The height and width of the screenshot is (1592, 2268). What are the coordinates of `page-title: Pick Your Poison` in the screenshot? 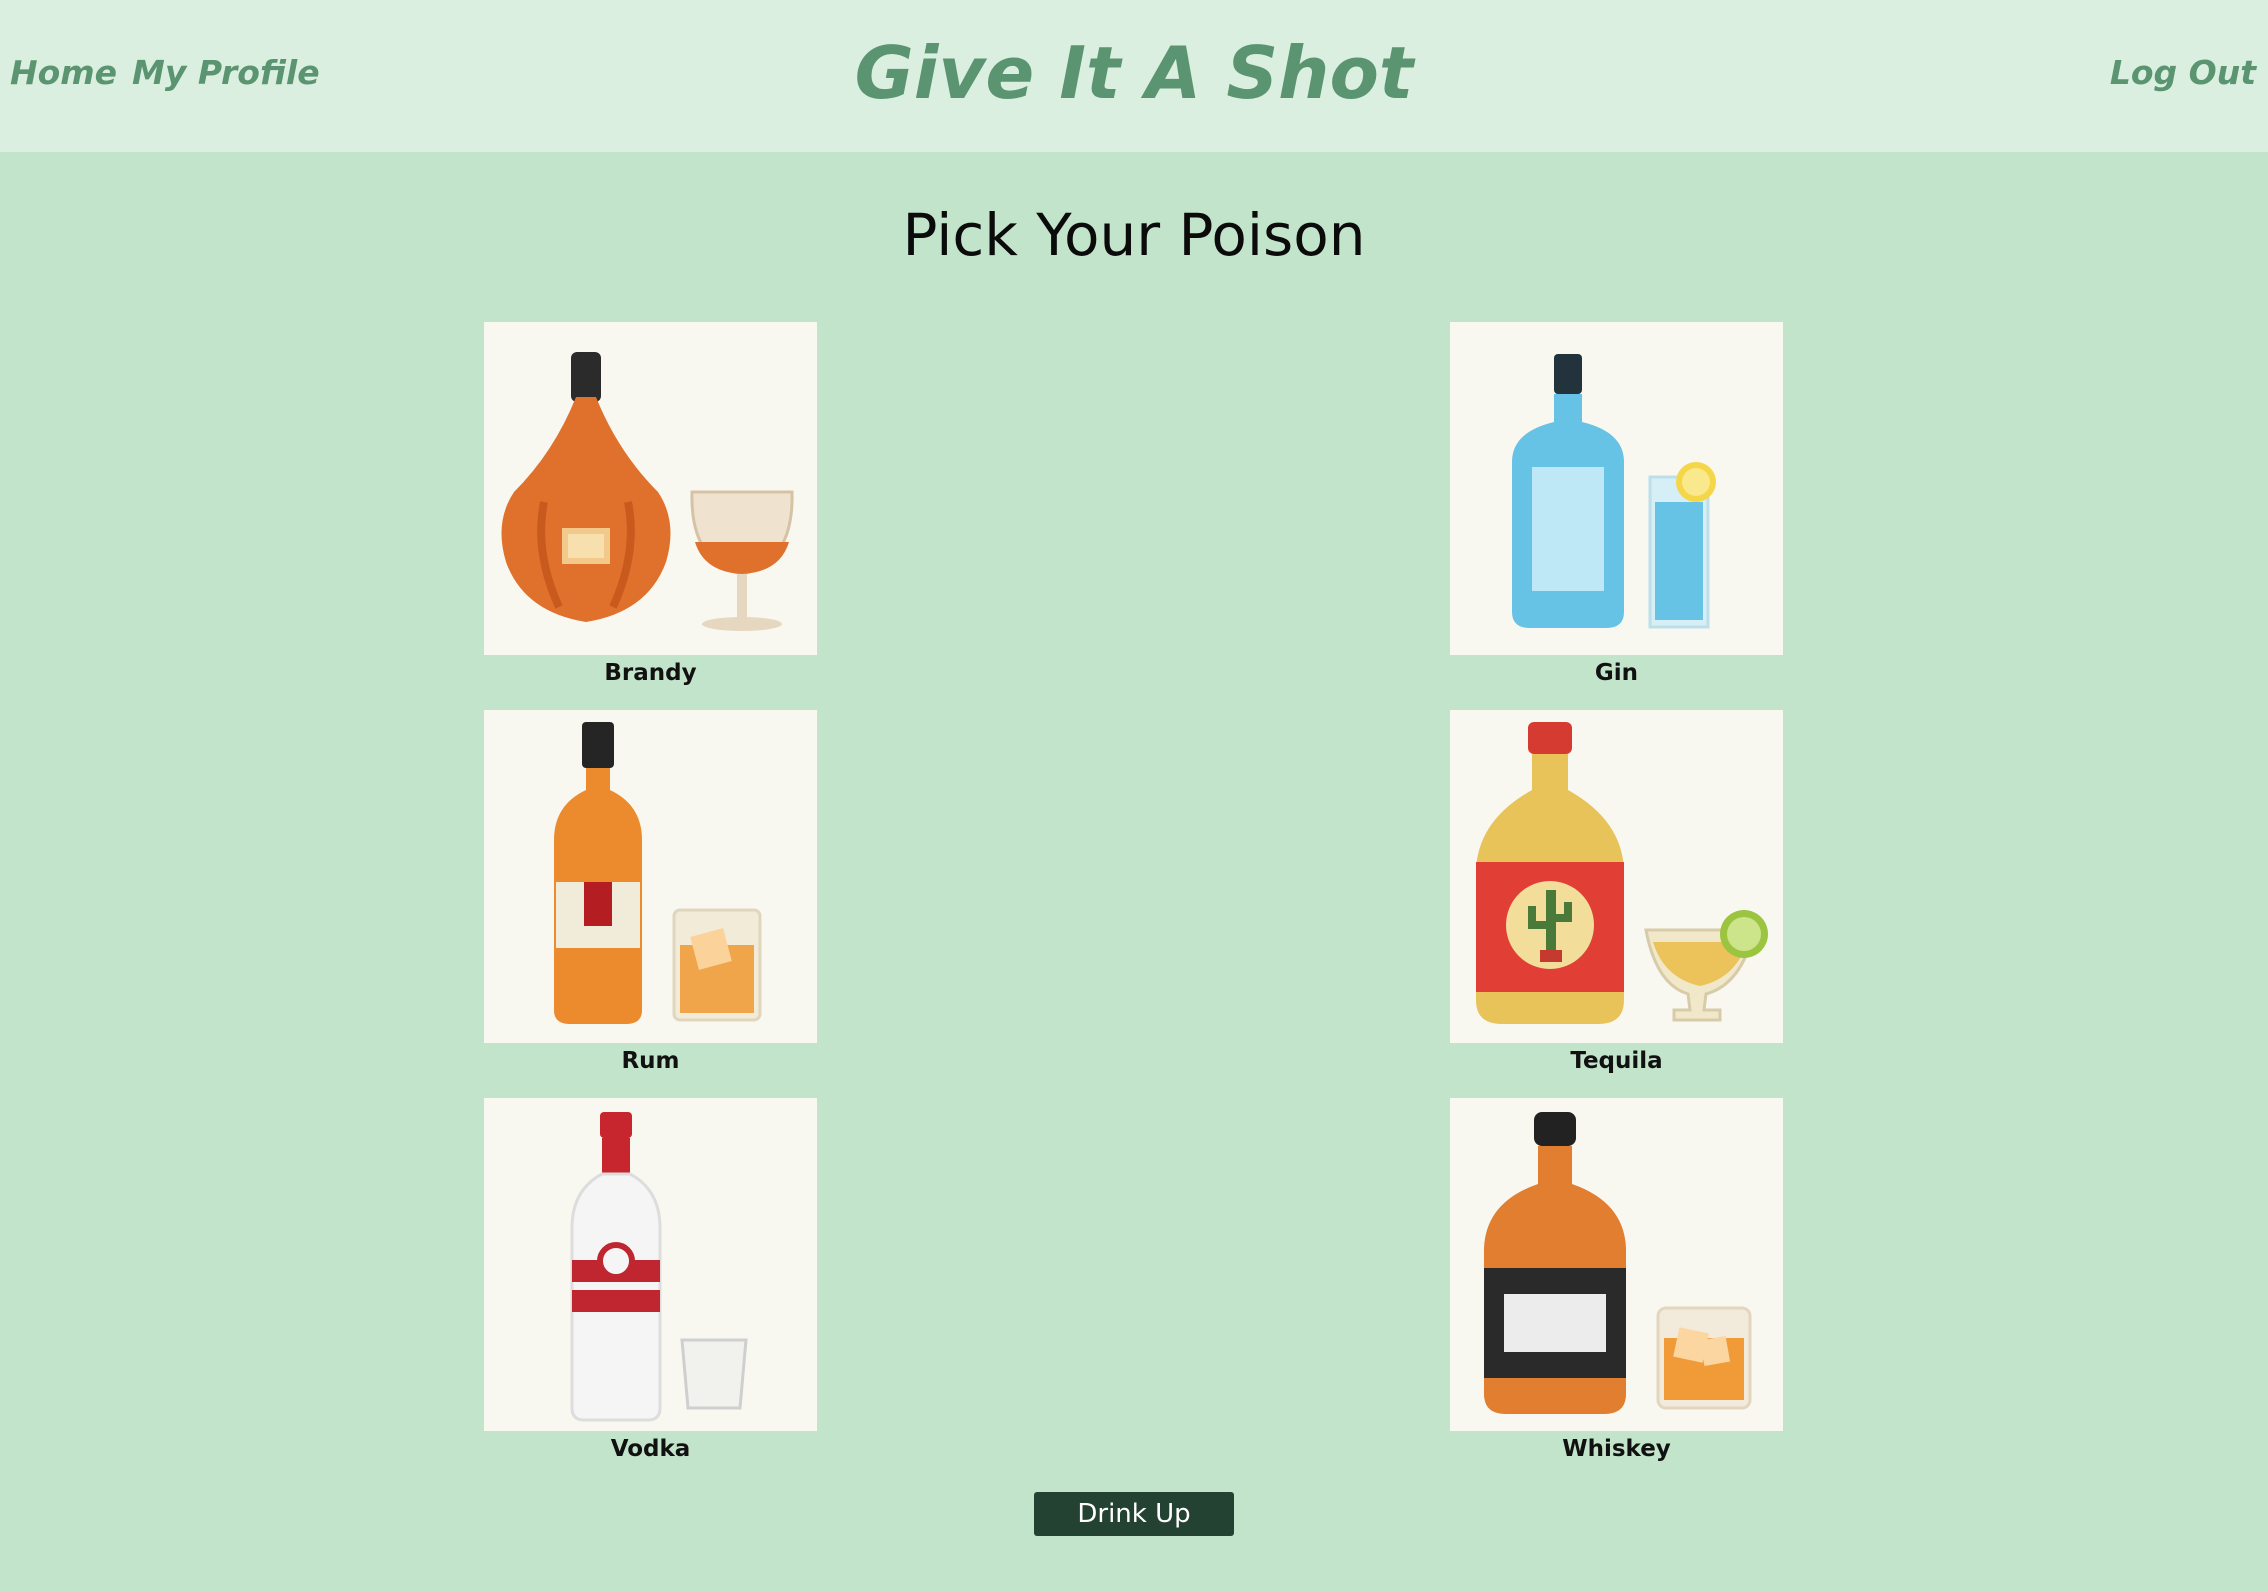 It's located at (1134, 235).